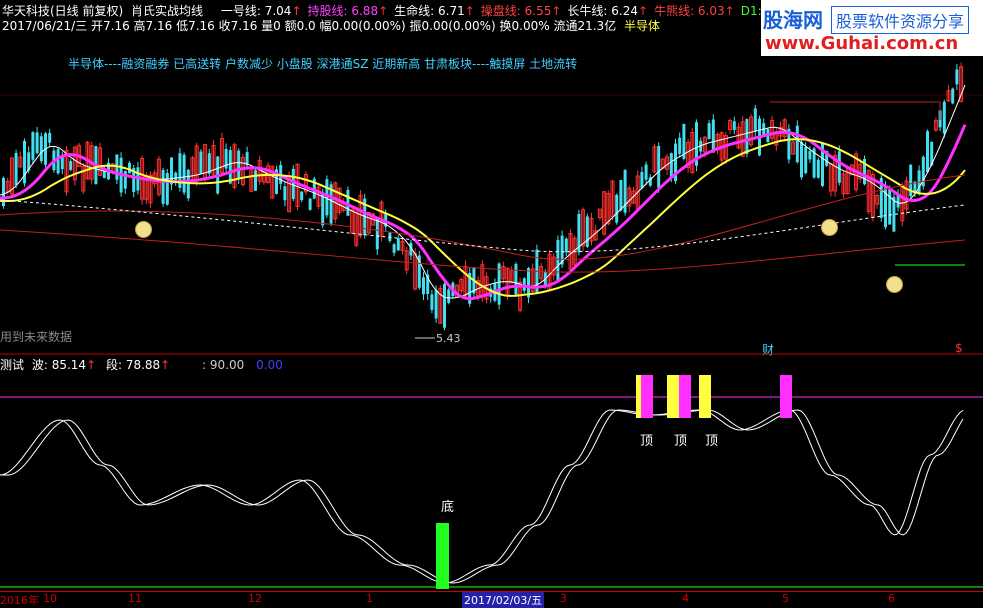  What do you see at coordinates (891, 598) in the screenshot?
I see `date-tick: 6` at bounding box center [891, 598].